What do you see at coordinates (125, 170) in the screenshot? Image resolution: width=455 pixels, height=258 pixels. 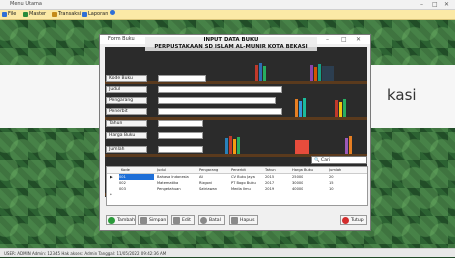 I see `col-kode: Kode` at bounding box center [125, 170].